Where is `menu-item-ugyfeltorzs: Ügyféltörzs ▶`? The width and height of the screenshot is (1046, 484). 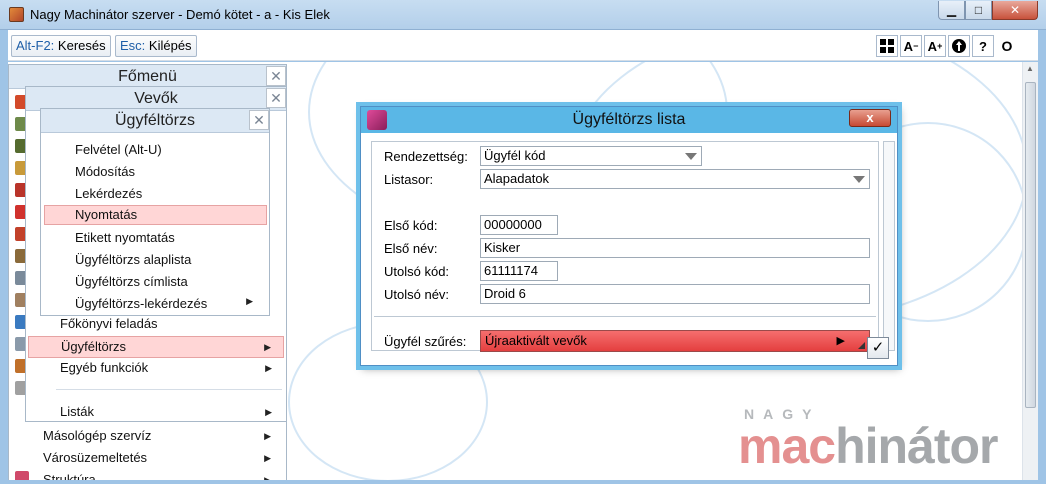
menu-item-ugyfeltorzs: Ügyféltörzs ▶ is located at coordinates (156, 347).